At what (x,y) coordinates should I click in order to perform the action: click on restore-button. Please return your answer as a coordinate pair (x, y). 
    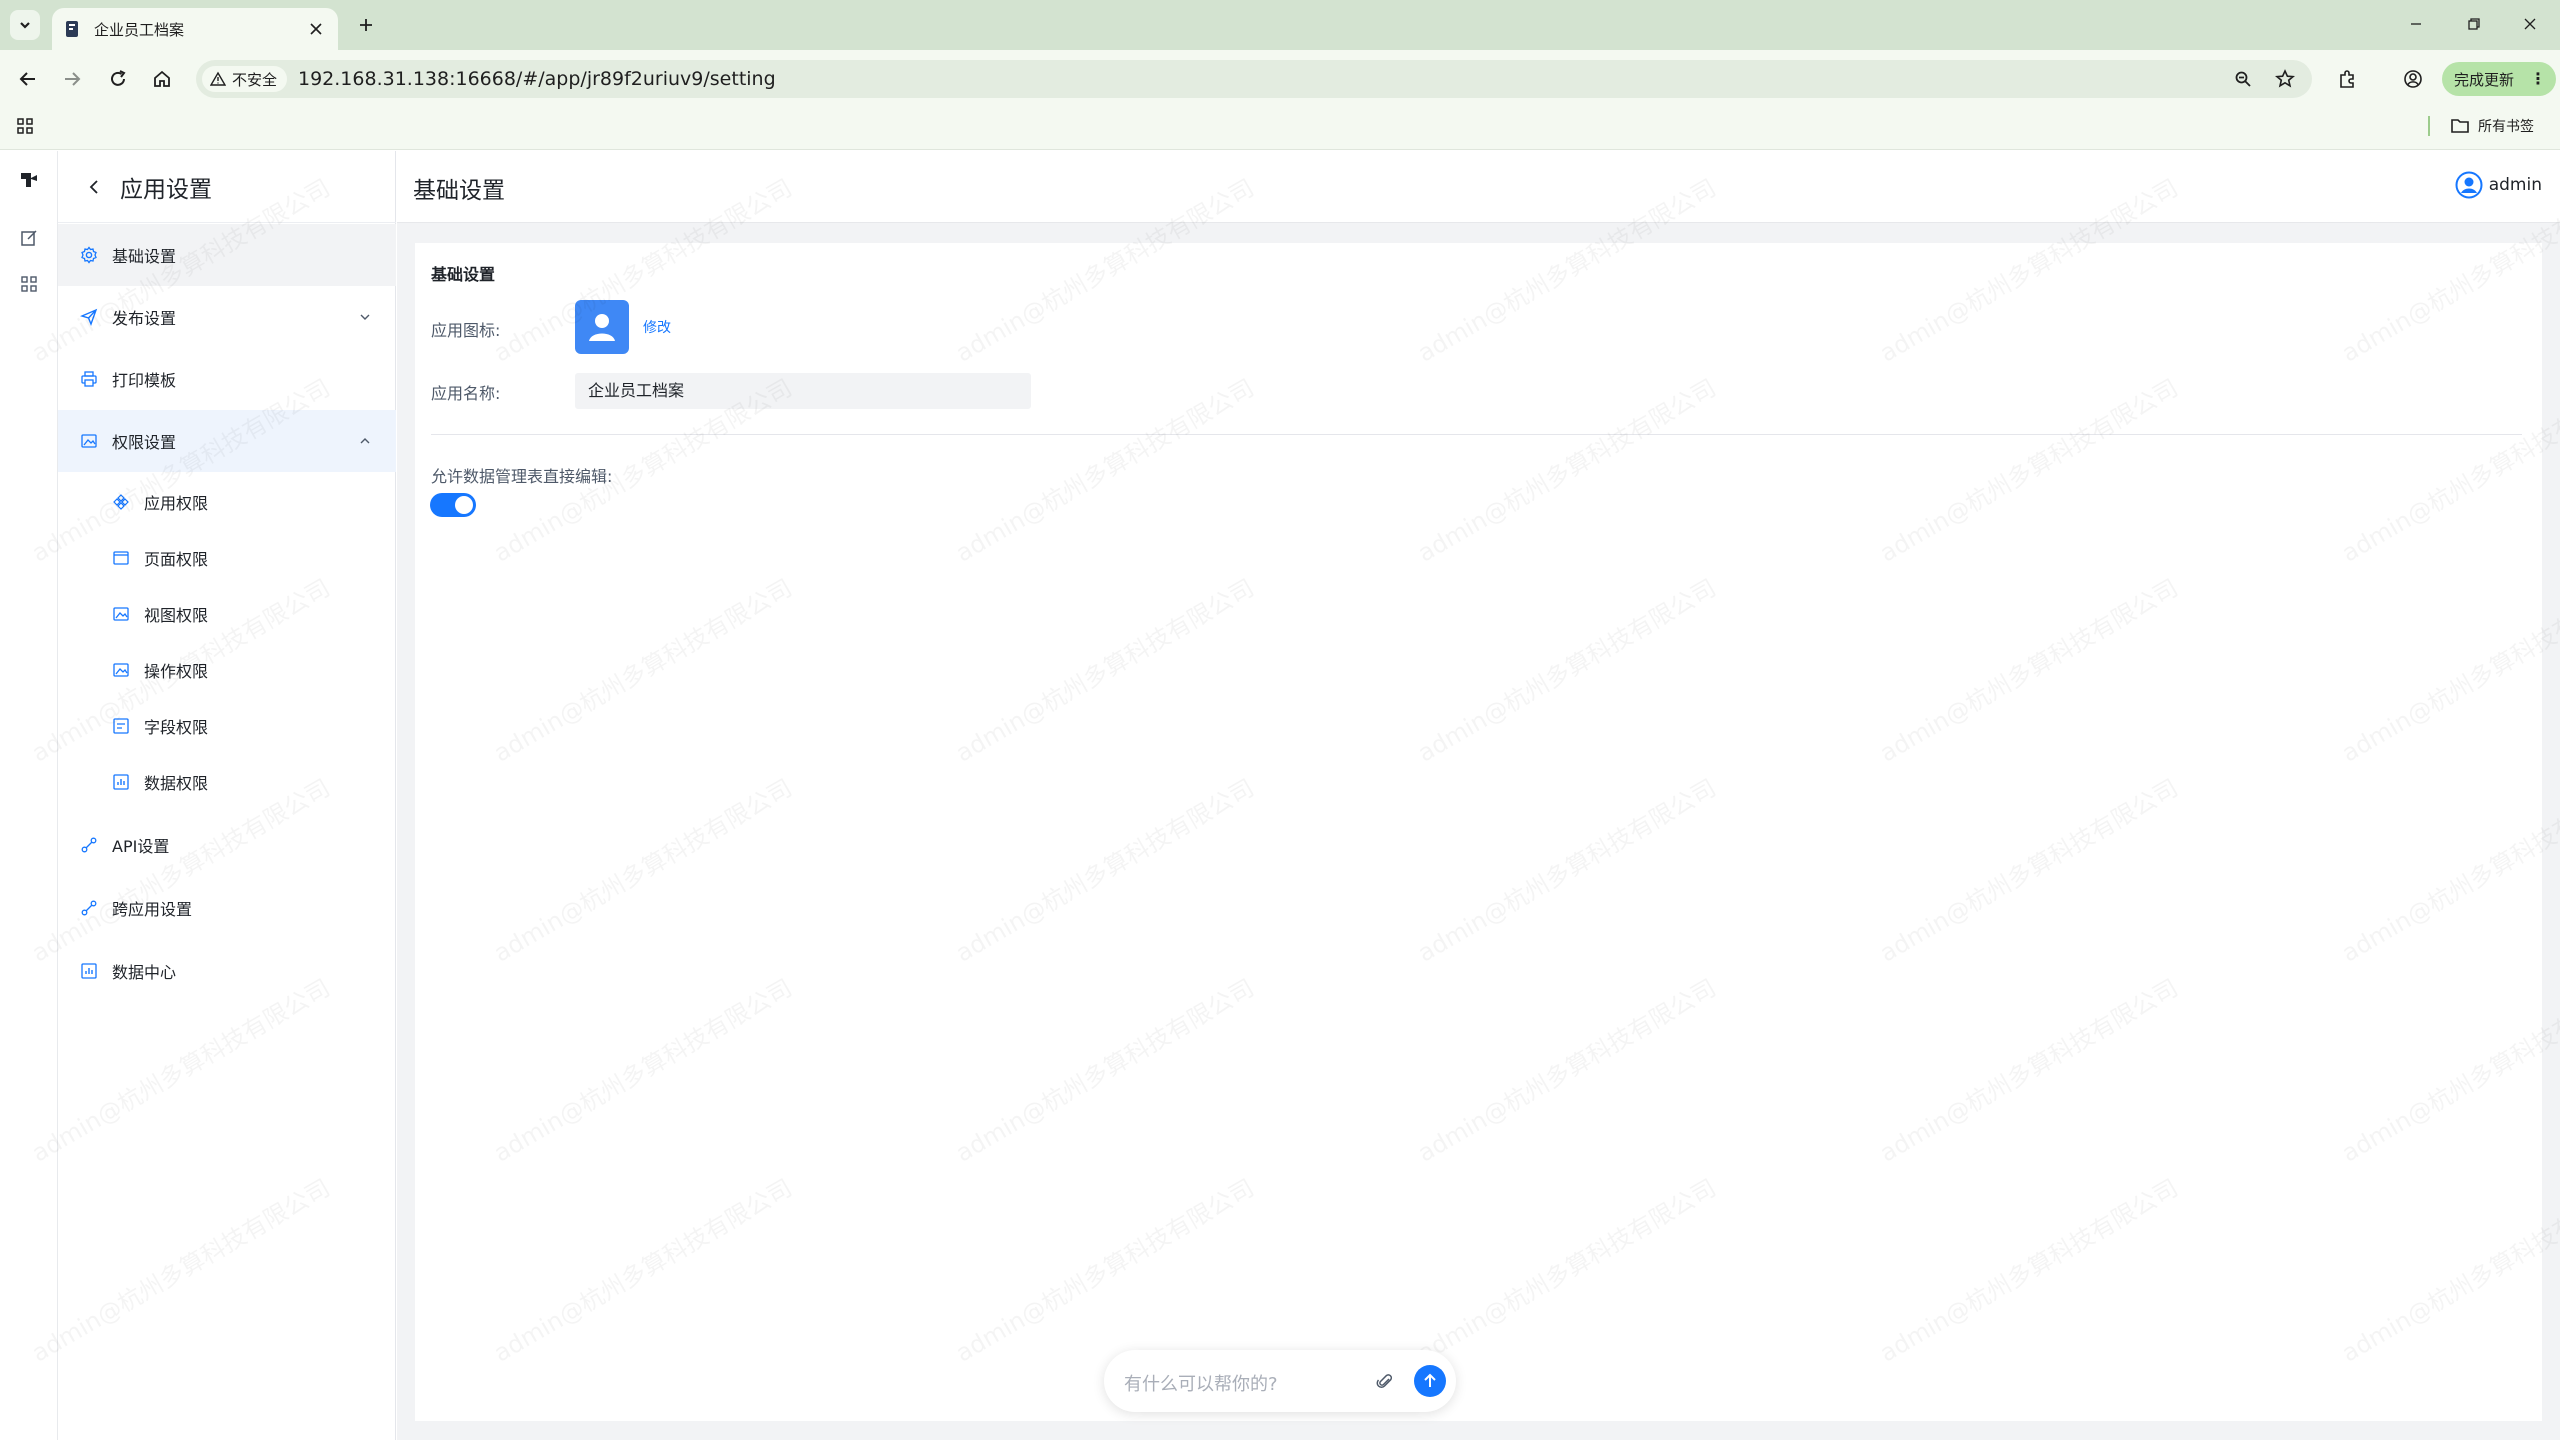
    Looking at the image, I should click on (2474, 24).